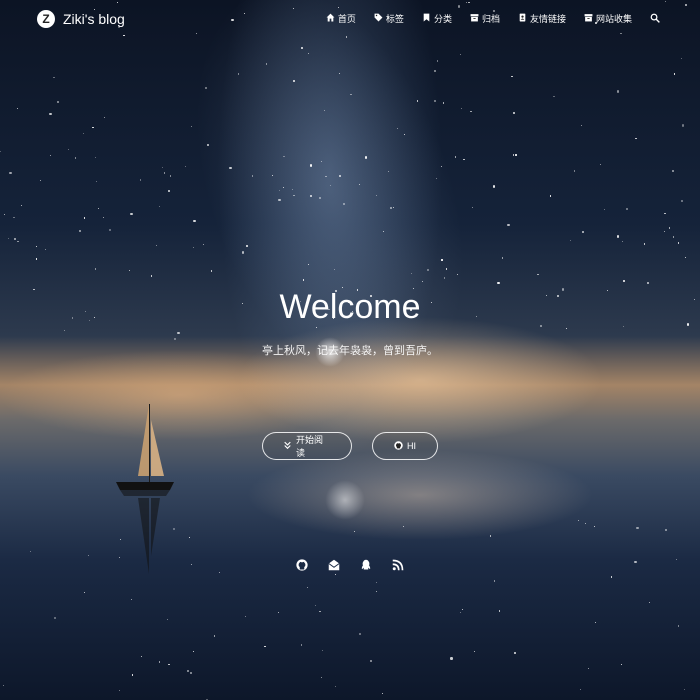 The height and width of the screenshot is (700, 700). What do you see at coordinates (437, 18) in the screenshot?
I see `nav-item-categories: 分类` at bounding box center [437, 18].